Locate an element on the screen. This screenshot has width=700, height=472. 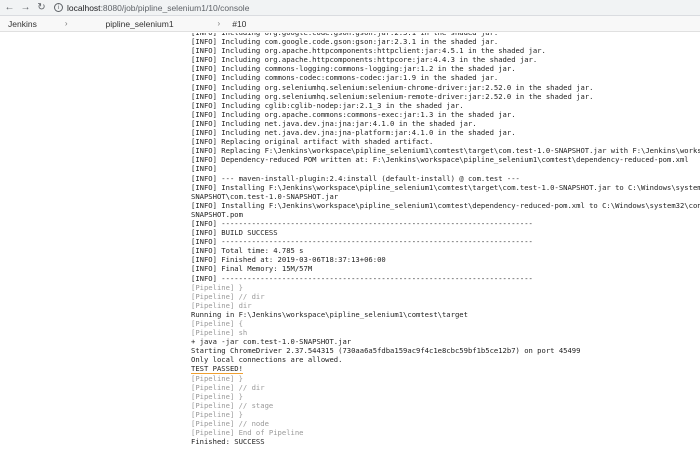
console-line: [INFO] Final Memory: 15M/57M is located at coordinates (252, 269).